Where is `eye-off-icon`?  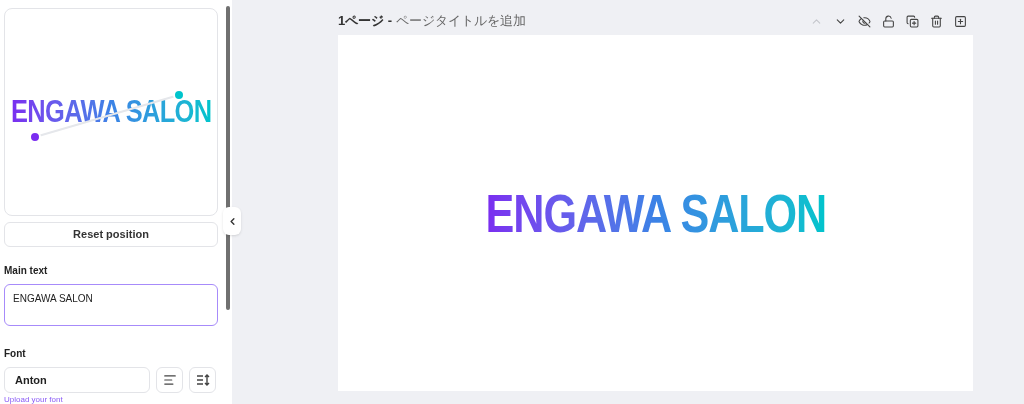
eye-off-icon is located at coordinates (864, 21).